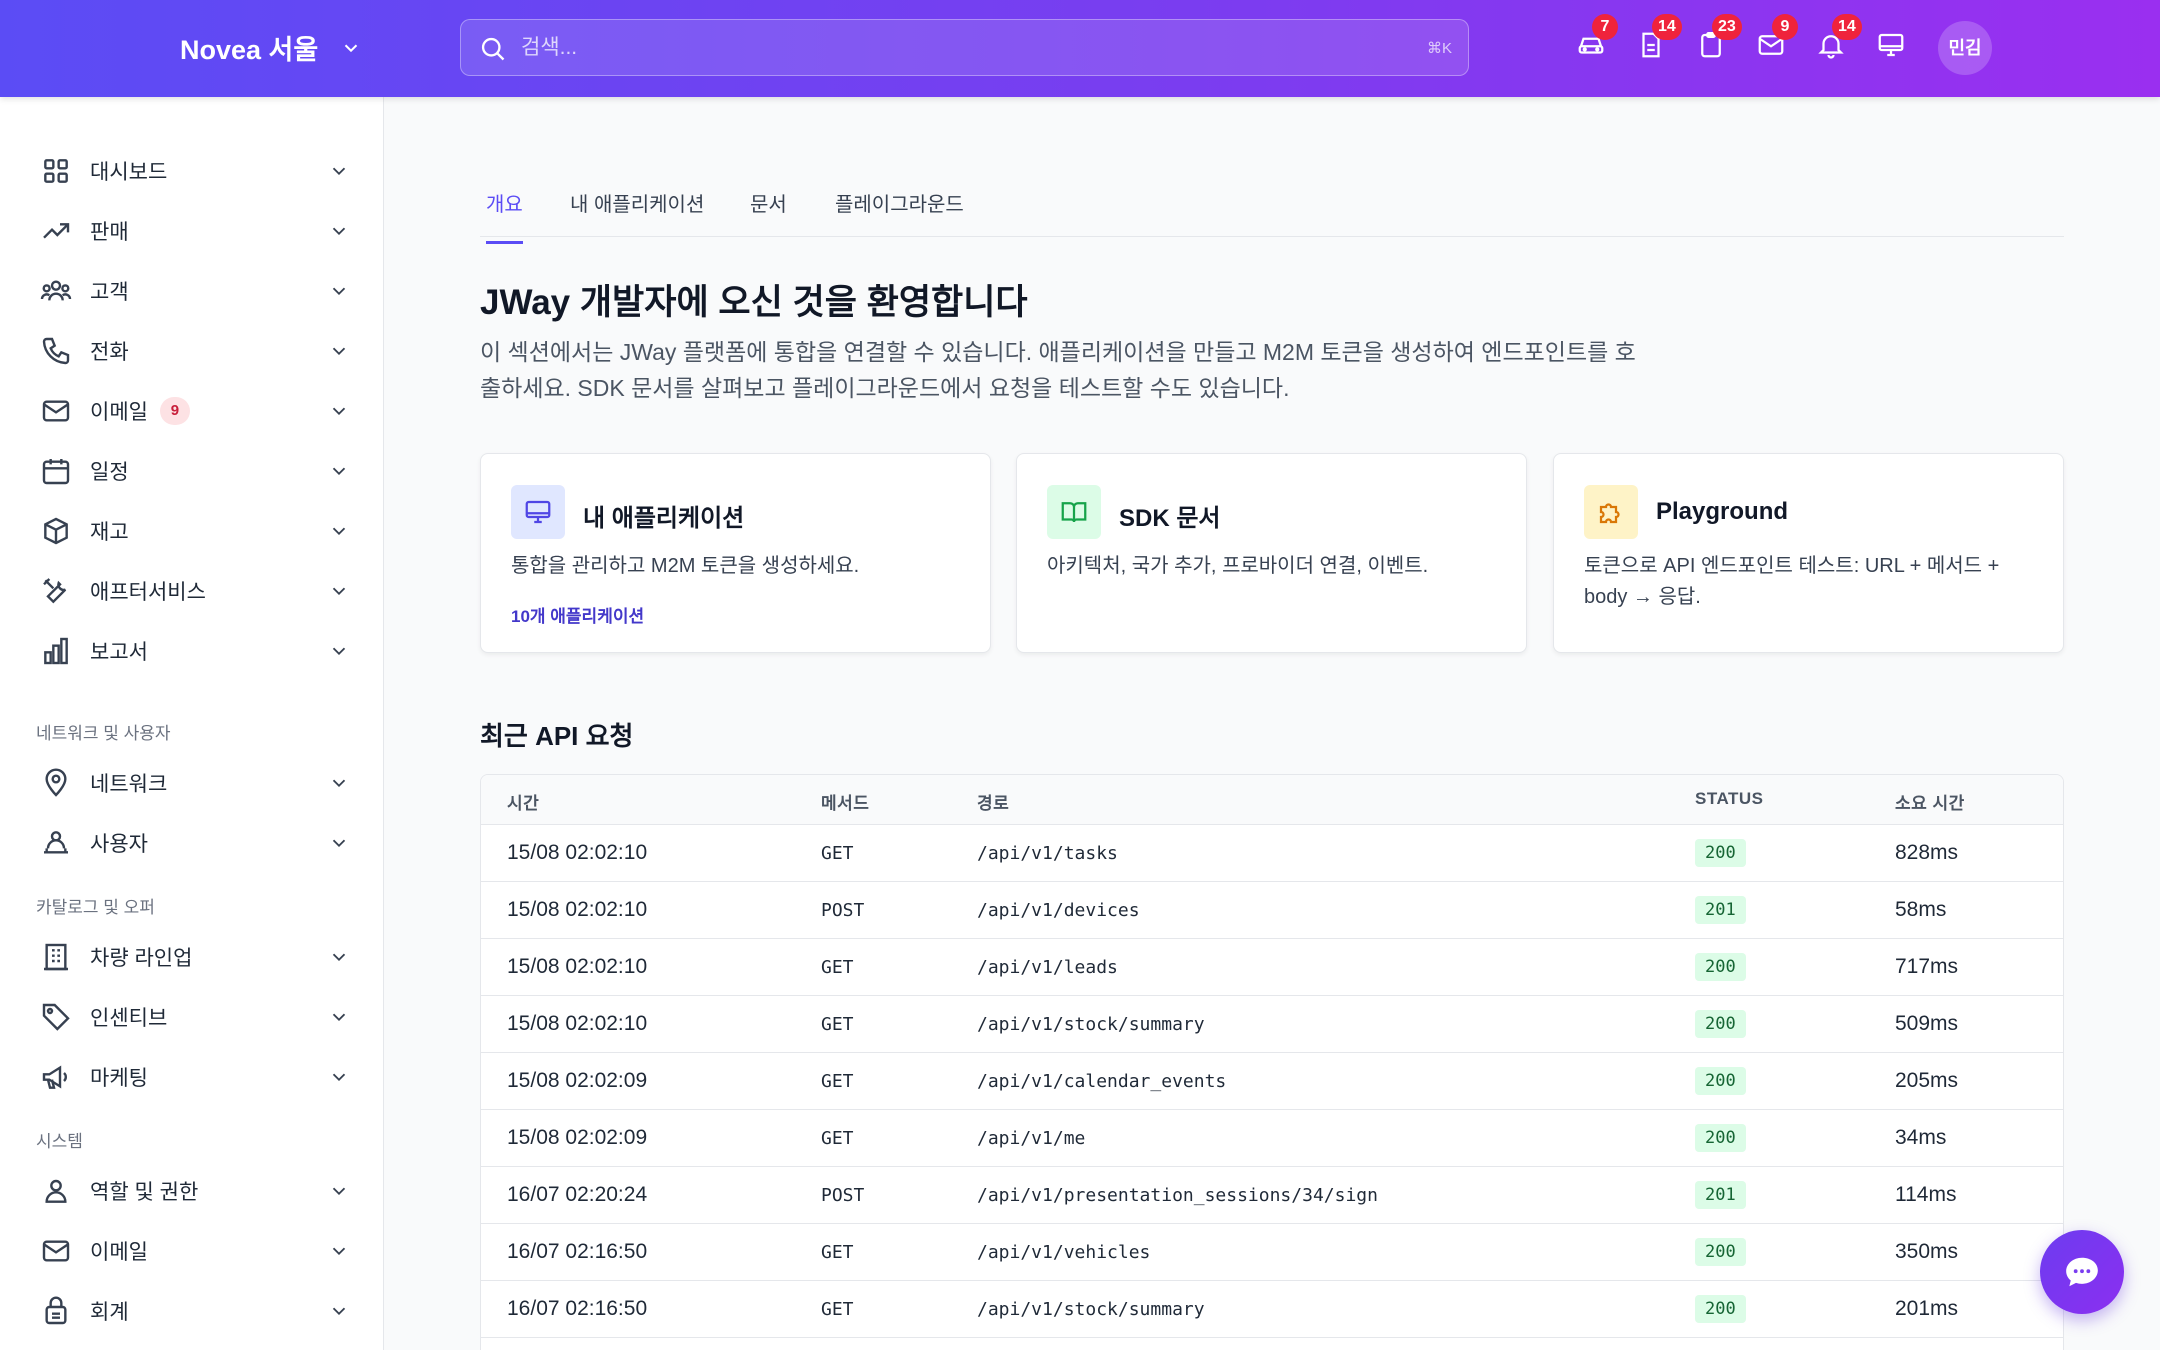 The height and width of the screenshot is (1350, 2160). What do you see at coordinates (685, 566) in the screenshot?
I see `card-description: 통합을 관리하고 M2M 토큰을 생성하세요.` at bounding box center [685, 566].